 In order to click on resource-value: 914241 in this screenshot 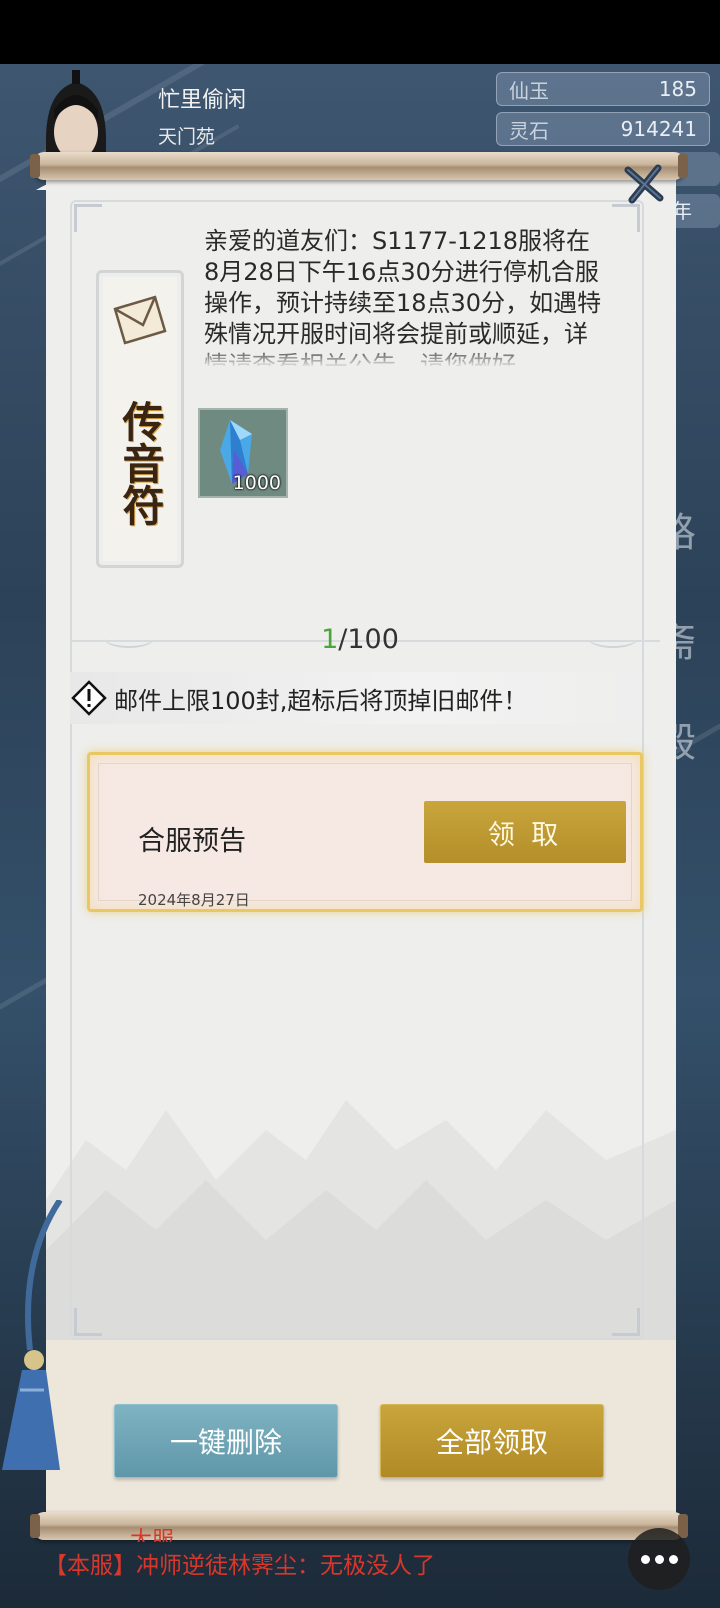, I will do `click(658, 129)`.